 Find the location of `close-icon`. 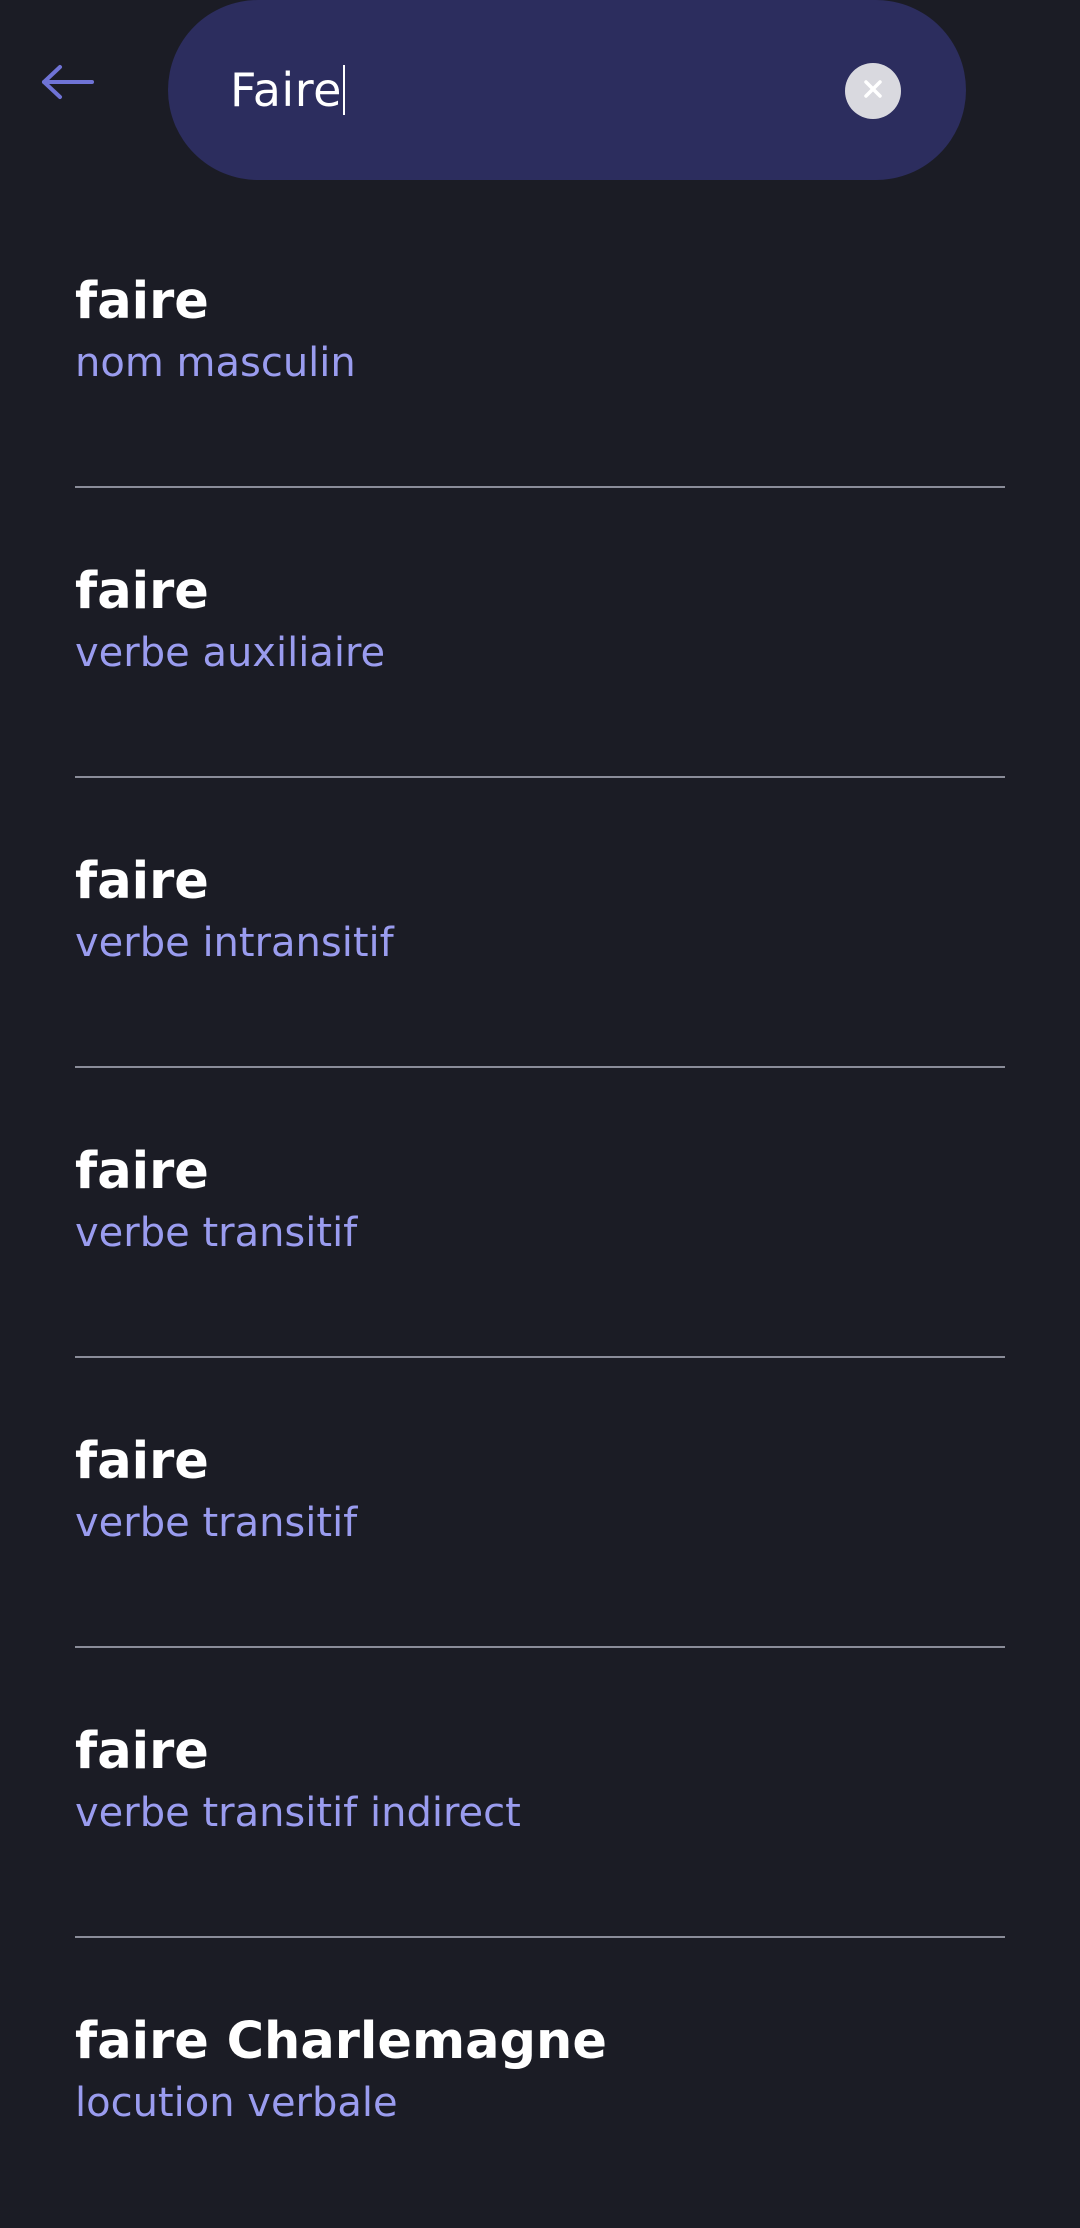

close-icon is located at coordinates (873, 91).